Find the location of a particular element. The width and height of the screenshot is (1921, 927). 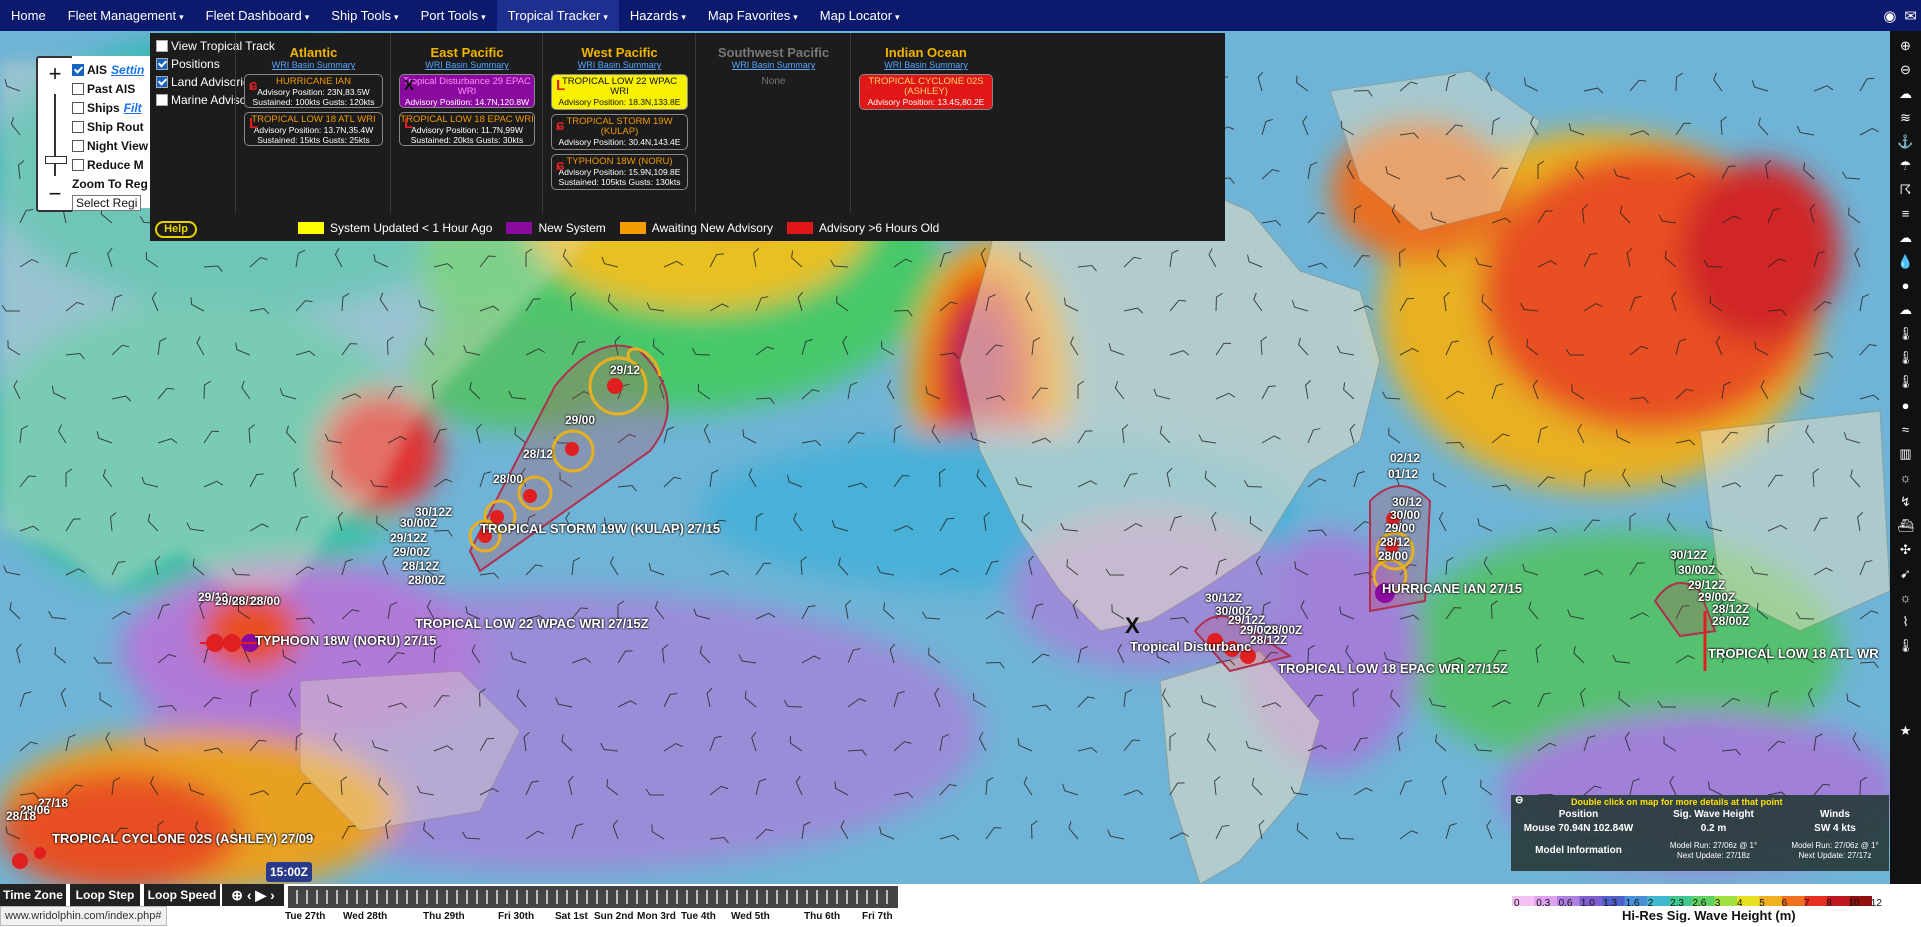

nav-item-fleet-management: Fleet Management ▾ is located at coordinates (126, 15).